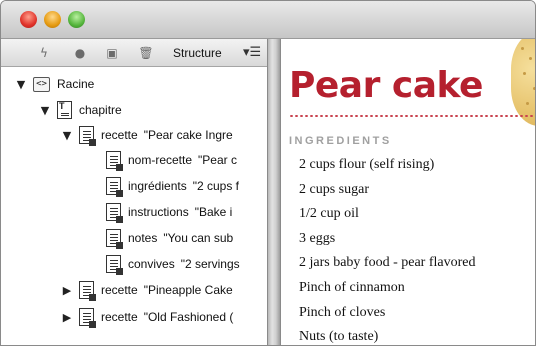 The height and width of the screenshot is (346, 536). Describe the element at coordinates (52, 19) in the screenshot. I see `minimize-window-button` at that location.